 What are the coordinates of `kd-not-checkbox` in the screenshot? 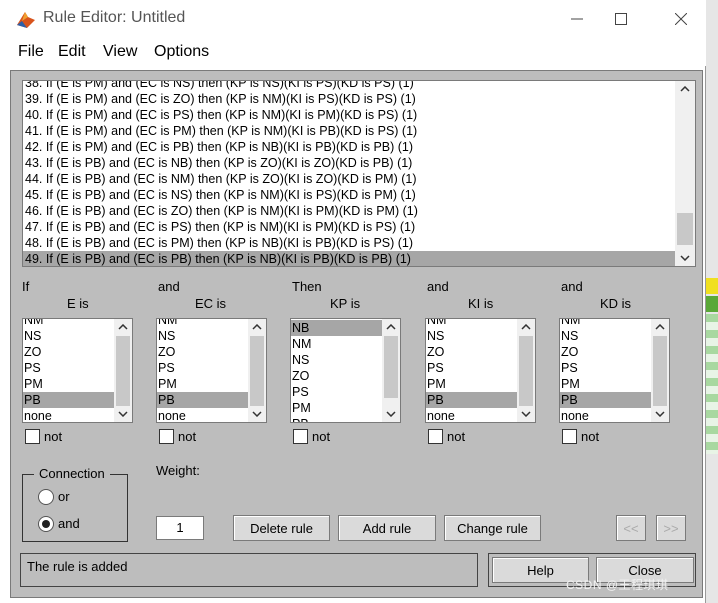 It's located at (569, 436).